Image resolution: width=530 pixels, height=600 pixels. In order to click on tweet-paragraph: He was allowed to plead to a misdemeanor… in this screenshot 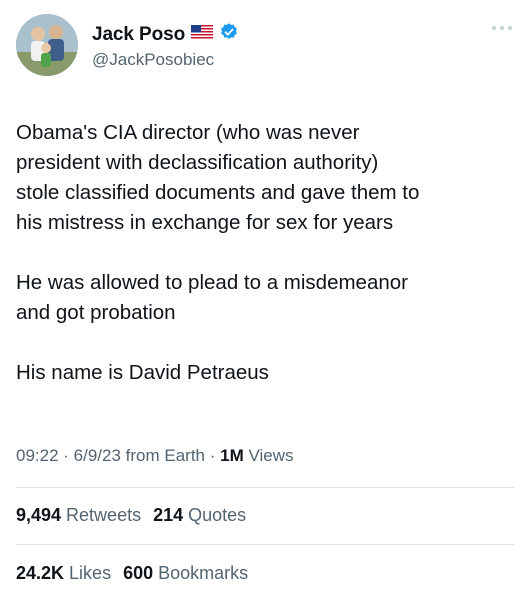, I will do `click(212, 297)`.